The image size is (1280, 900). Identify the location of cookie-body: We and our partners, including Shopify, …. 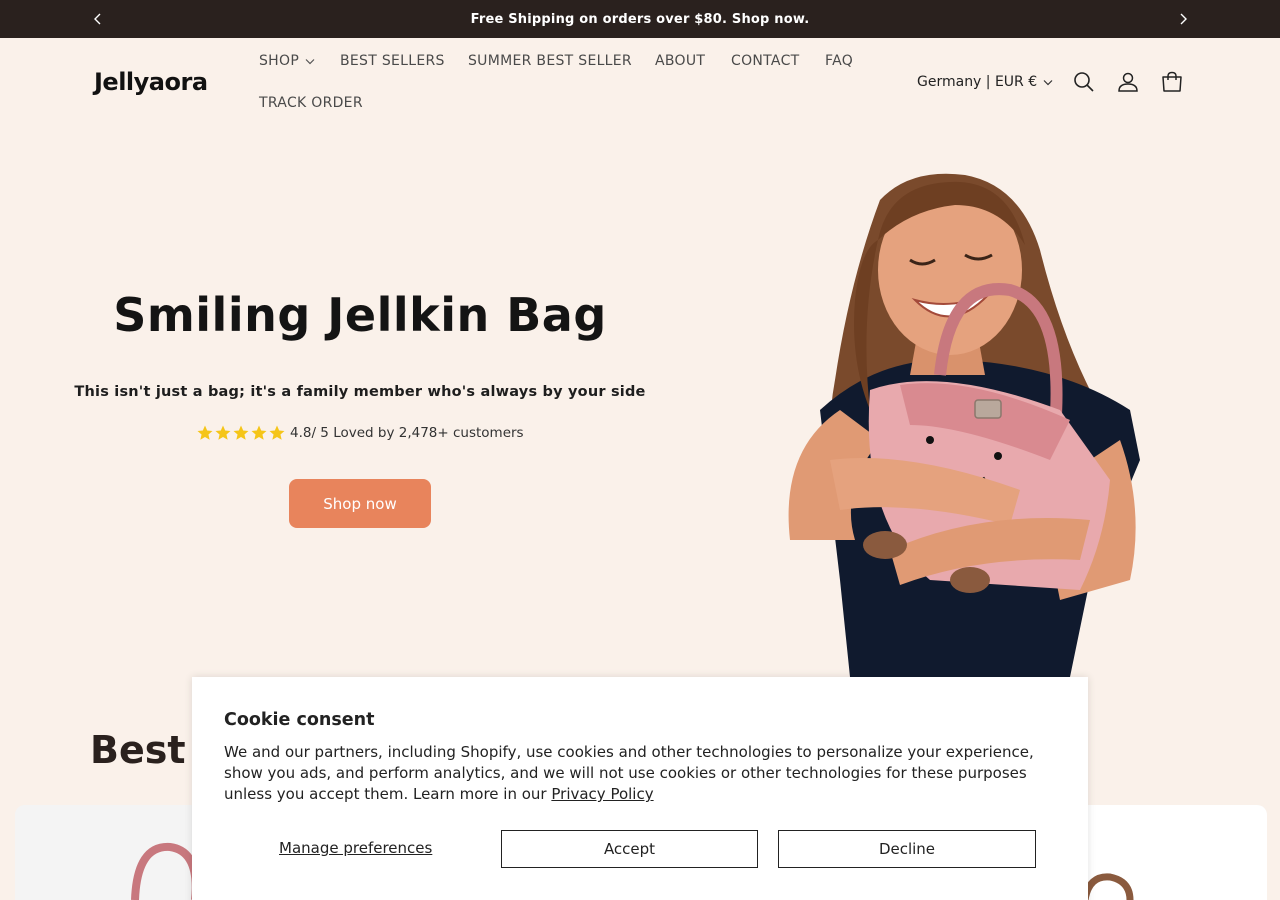
(639, 773).